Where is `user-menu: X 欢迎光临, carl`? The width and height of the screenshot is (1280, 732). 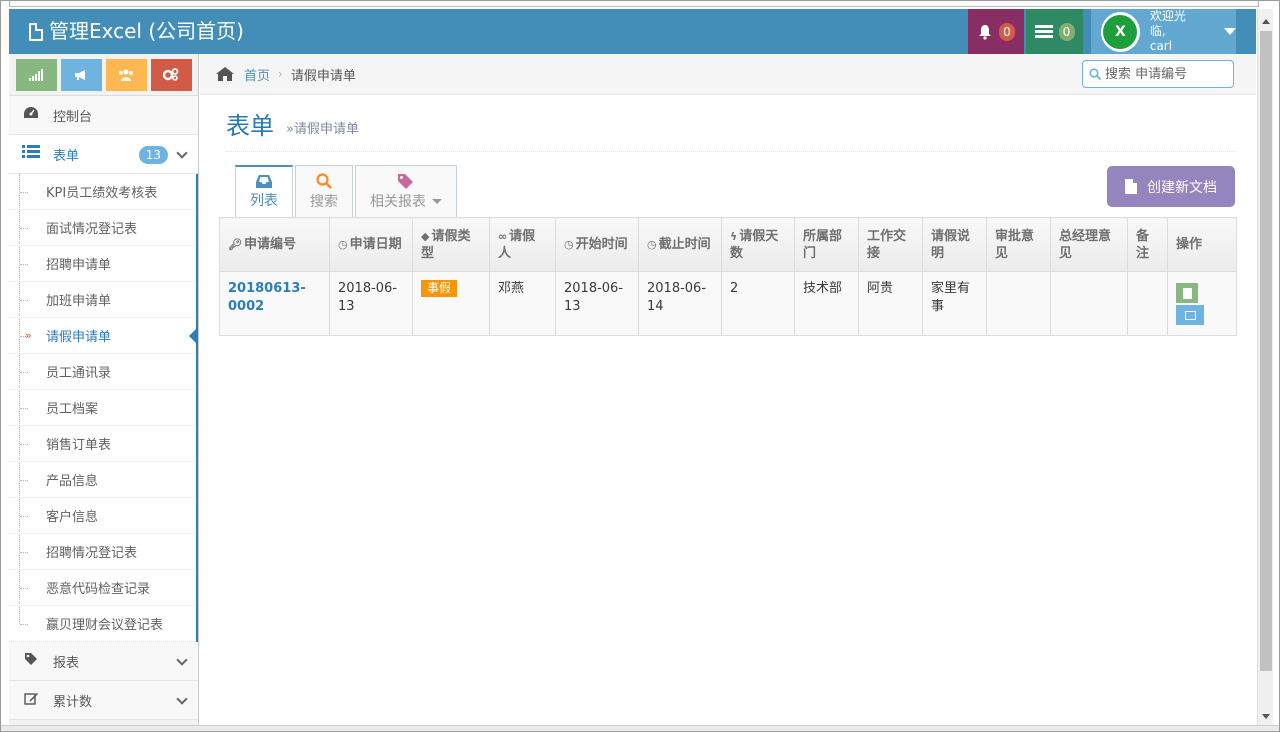
user-menu: X 欢迎光临, carl is located at coordinates (1163, 31).